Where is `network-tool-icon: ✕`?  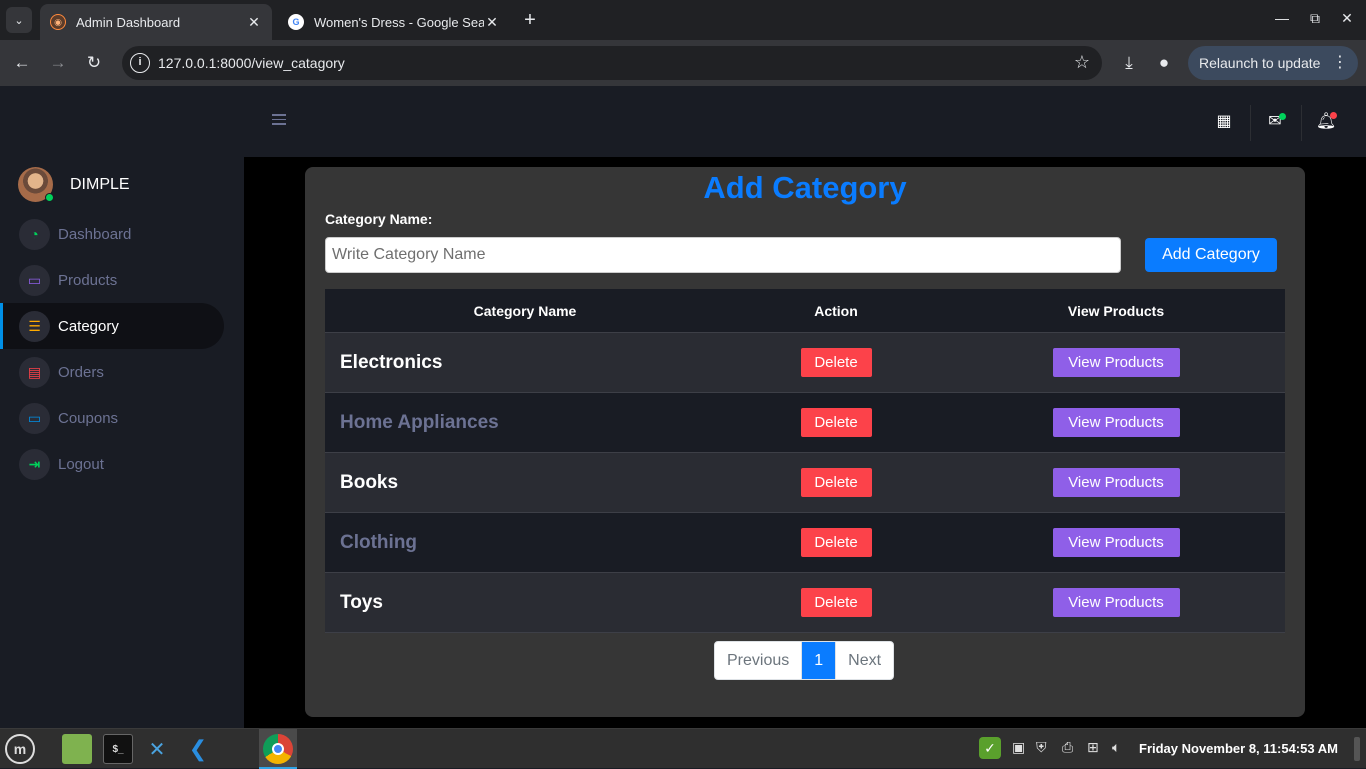
network-tool-icon: ✕ is located at coordinates (157, 749).